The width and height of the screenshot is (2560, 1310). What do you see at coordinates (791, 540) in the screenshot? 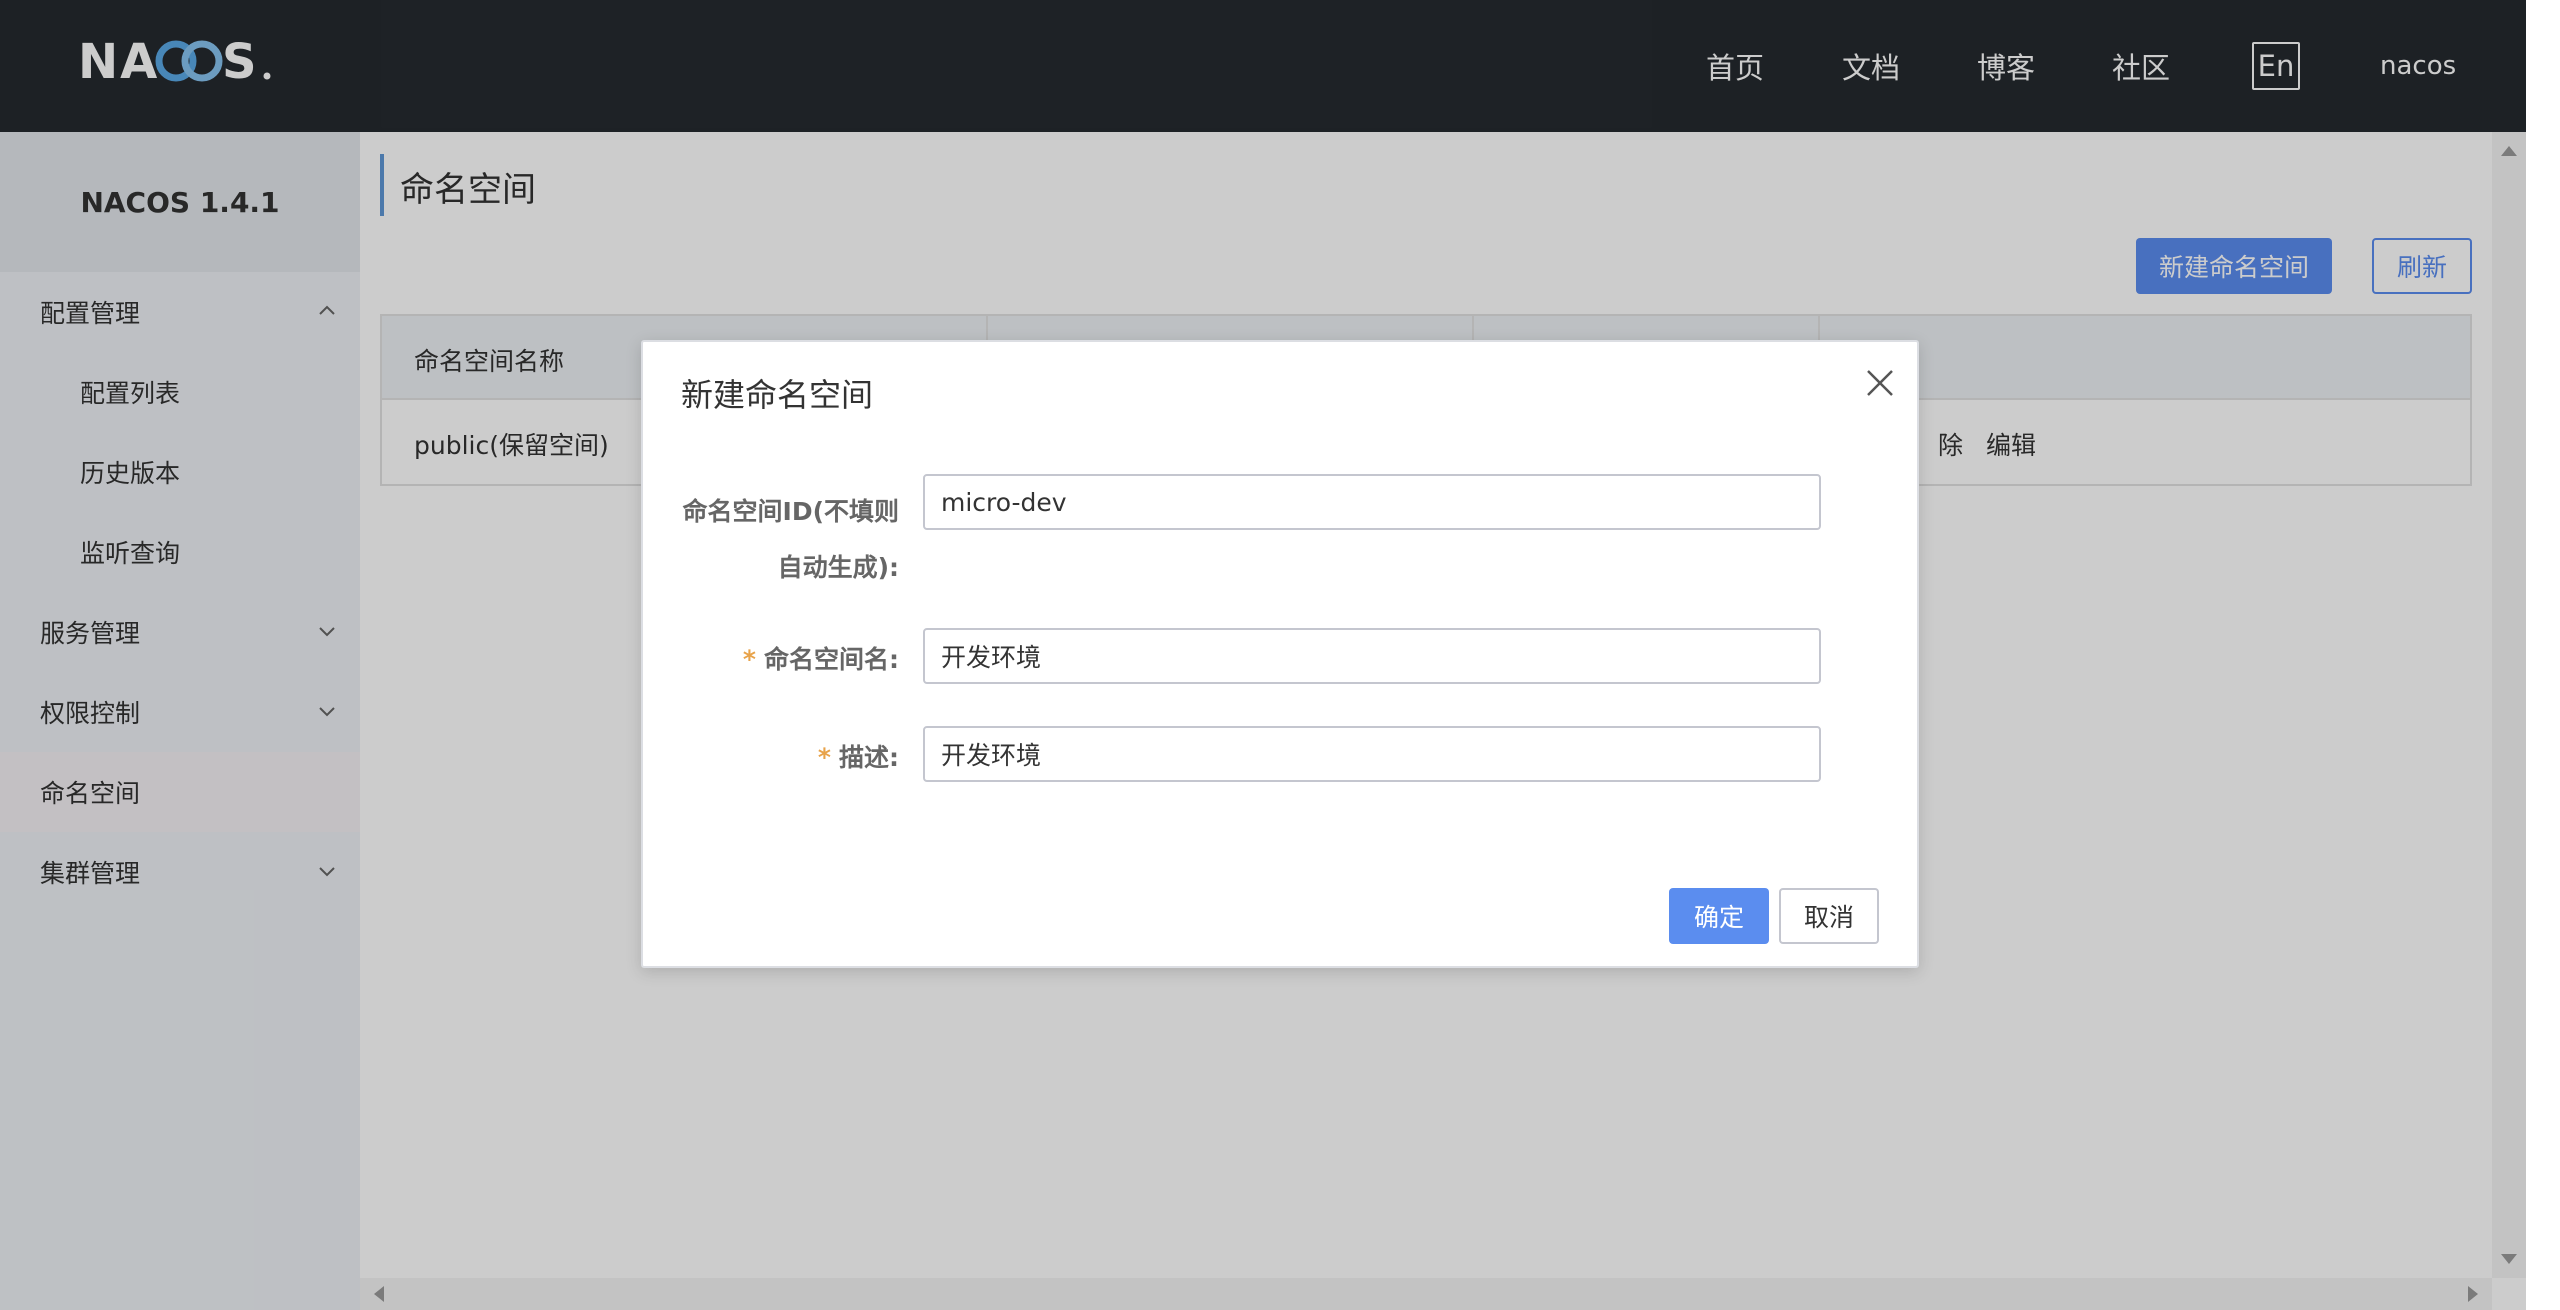
I see `namespace-id-label: 命名空间ID(不填则 自动生成):` at bounding box center [791, 540].